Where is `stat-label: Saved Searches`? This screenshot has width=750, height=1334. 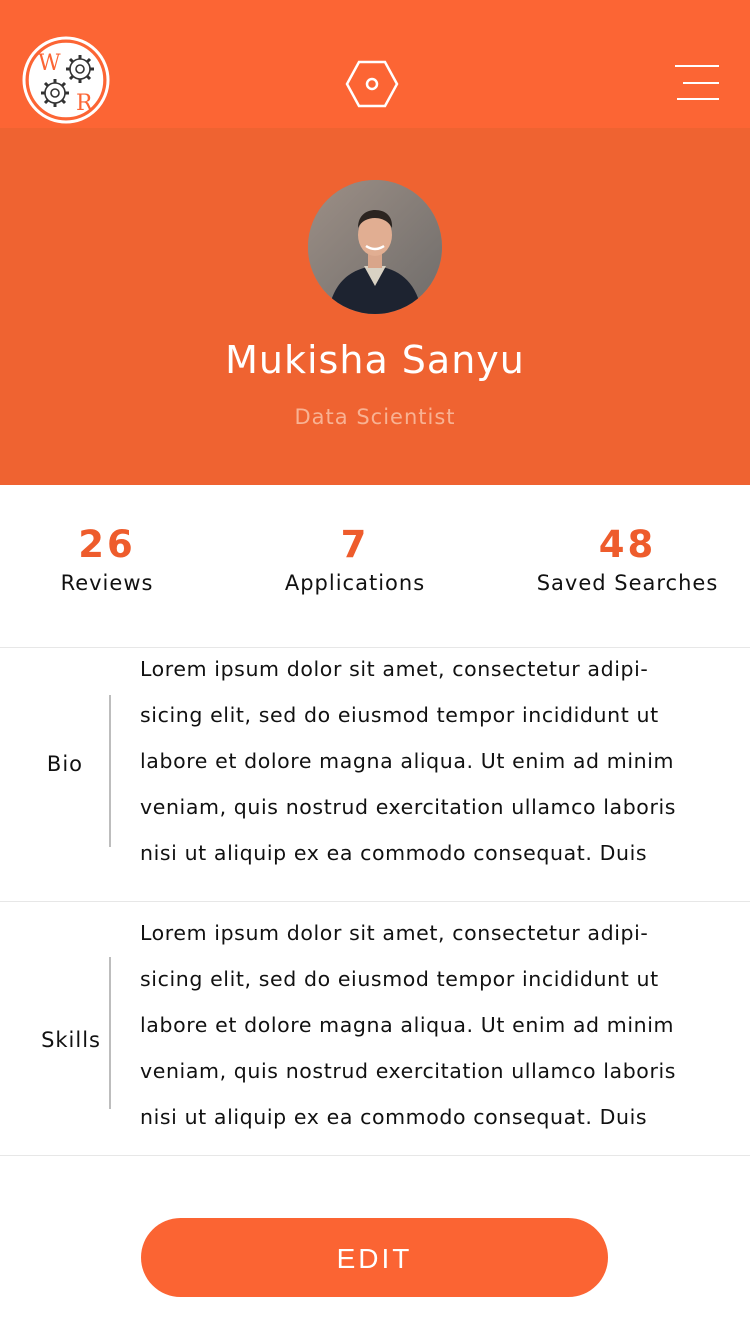 stat-label: Saved Searches is located at coordinates (627, 583).